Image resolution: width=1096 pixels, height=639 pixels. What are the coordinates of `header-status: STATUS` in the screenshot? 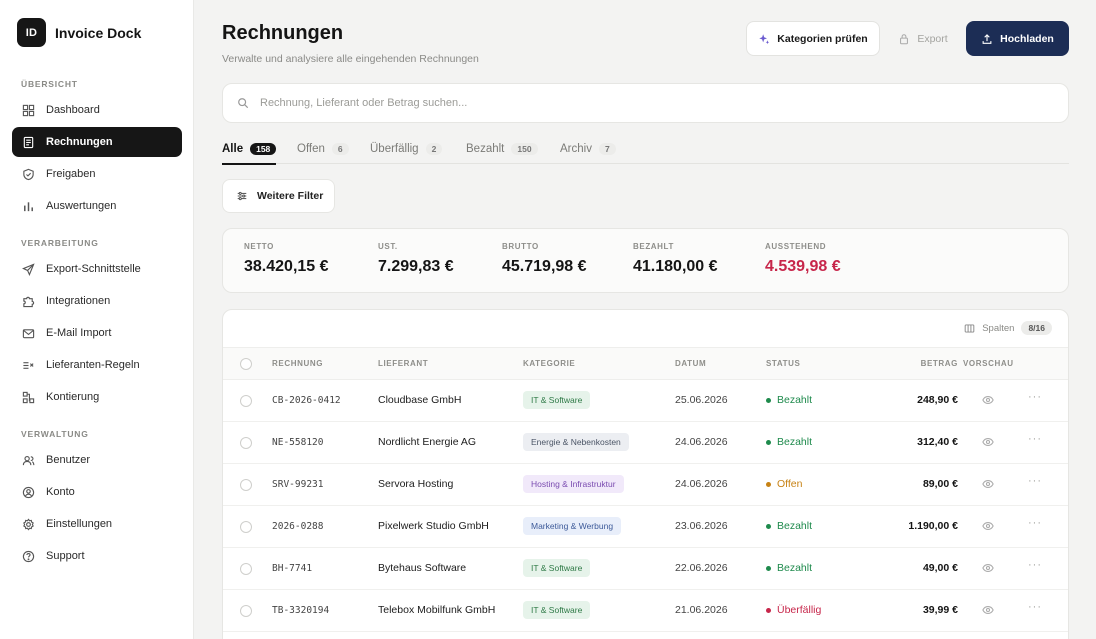 It's located at (783, 363).